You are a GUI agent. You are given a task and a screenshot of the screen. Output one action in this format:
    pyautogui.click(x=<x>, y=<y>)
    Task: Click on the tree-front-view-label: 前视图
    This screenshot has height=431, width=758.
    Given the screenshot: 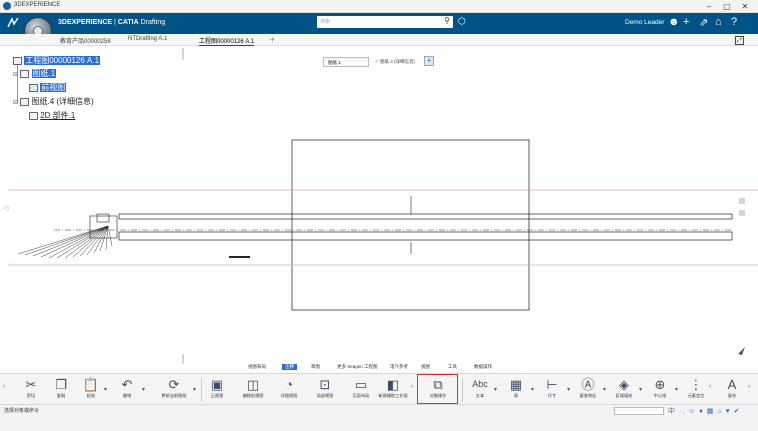 What is the action you would take?
    pyautogui.click(x=53, y=87)
    